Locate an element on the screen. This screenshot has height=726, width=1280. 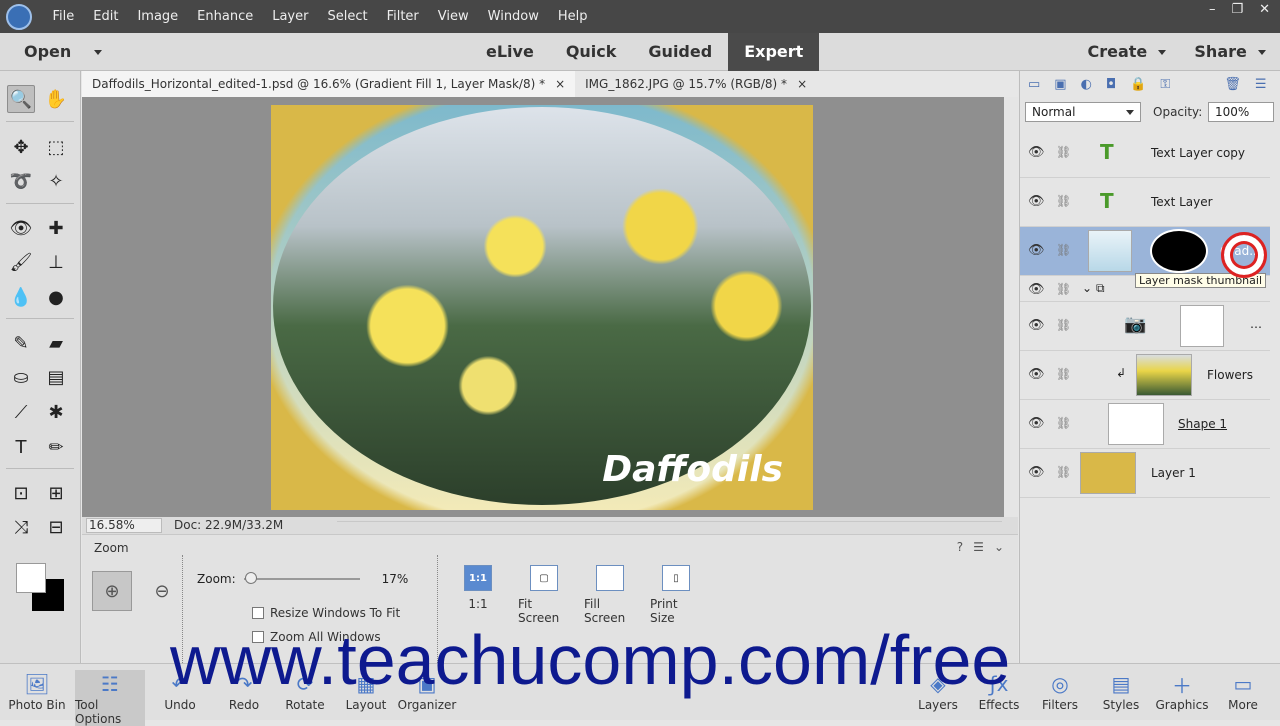
brush-tool-icon: ✎ is located at coordinates (21, 343).